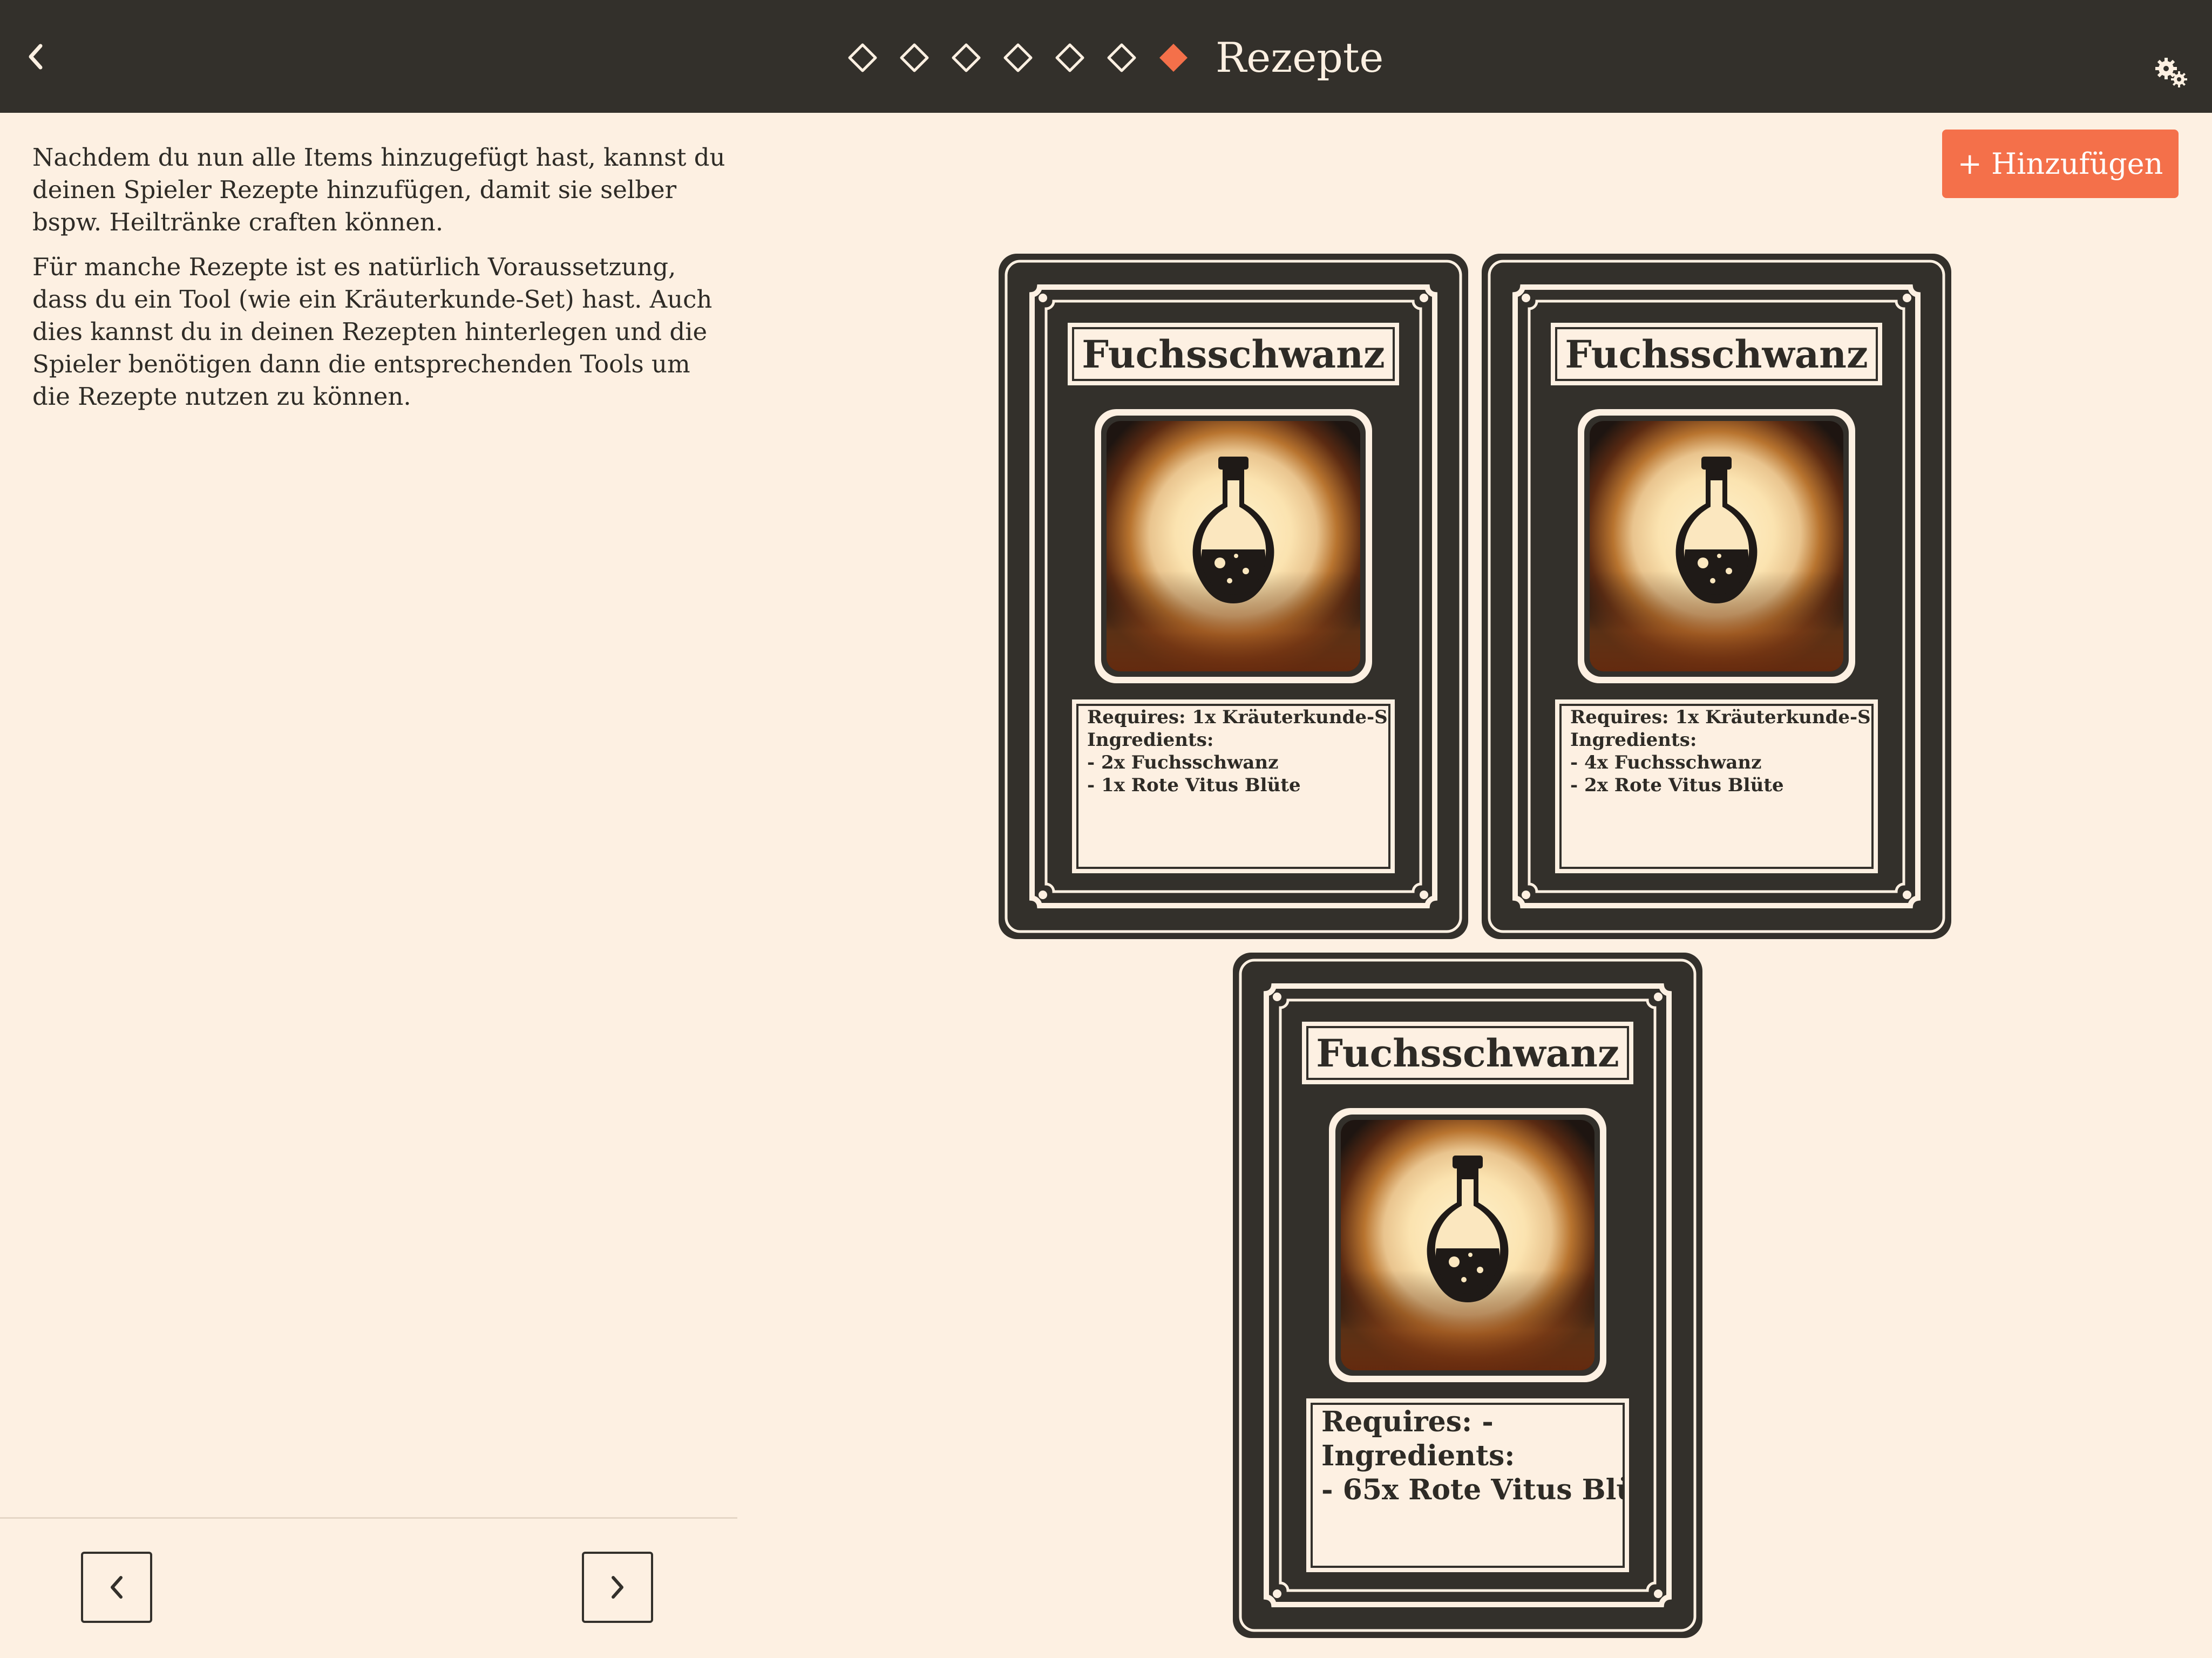 This screenshot has width=2212, height=1658. What do you see at coordinates (966, 57) in the screenshot?
I see `step-3-diamond-icon` at bounding box center [966, 57].